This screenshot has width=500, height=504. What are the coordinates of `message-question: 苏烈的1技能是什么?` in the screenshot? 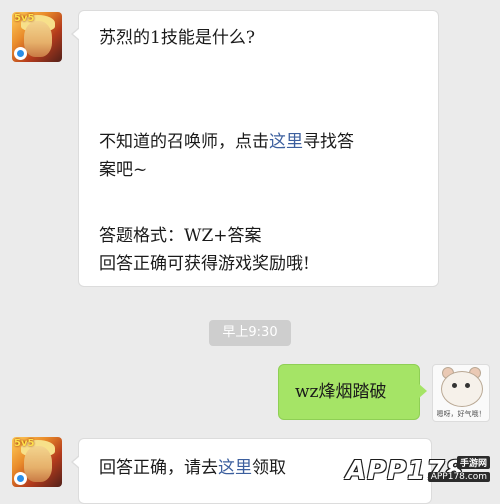 It's located at (177, 38).